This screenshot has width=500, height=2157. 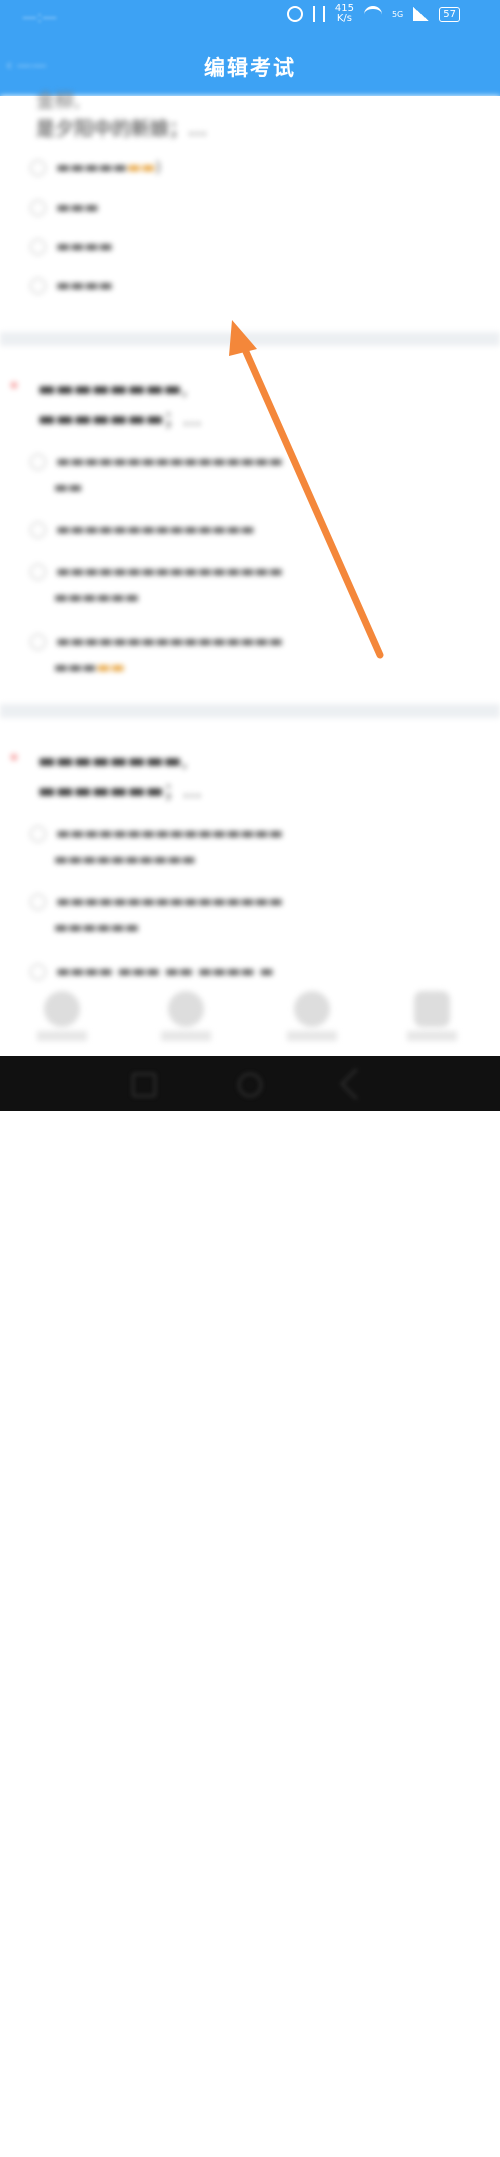 What do you see at coordinates (250, 17) in the screenshot?
I see `status-bar: —:— 415 K/s 5G 57` at bounding box center [250, 17].